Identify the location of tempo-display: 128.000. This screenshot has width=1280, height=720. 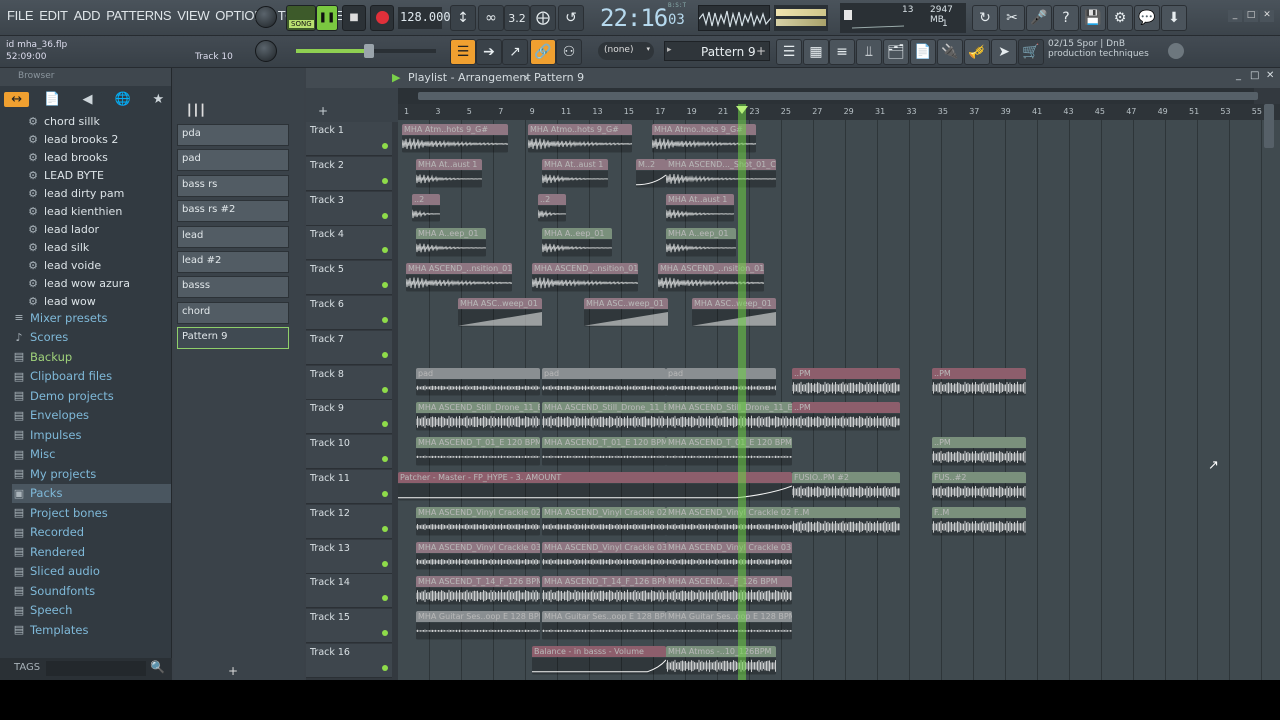
(424, 18).